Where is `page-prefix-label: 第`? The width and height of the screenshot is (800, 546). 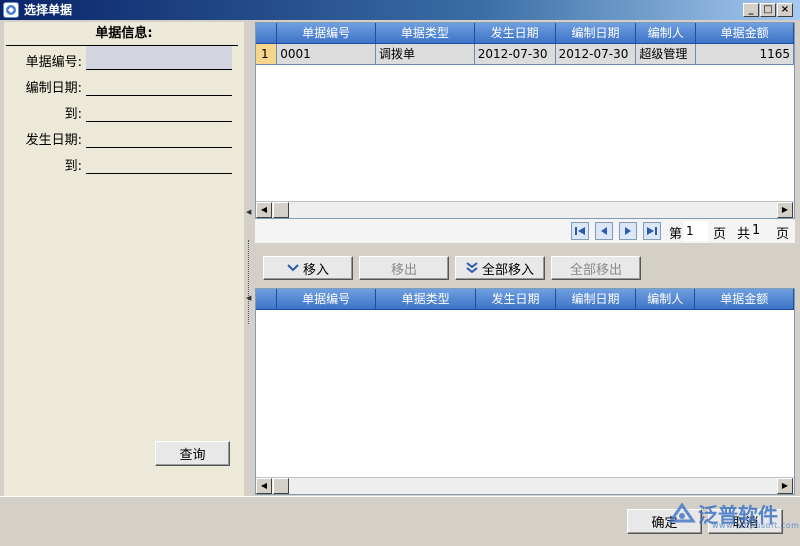 page-prefix-label: 第 is located at coordinates (676, 234).